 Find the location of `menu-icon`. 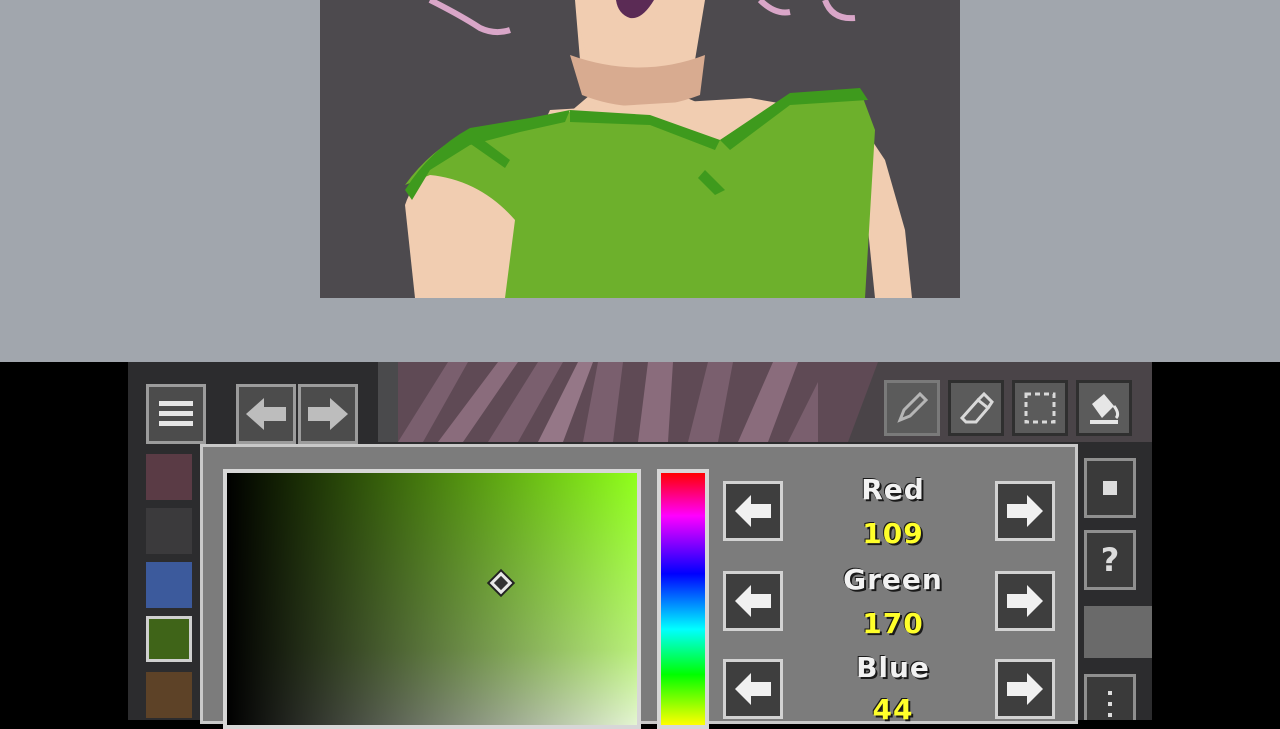

menu-icon is located at coordinates (176, 413).